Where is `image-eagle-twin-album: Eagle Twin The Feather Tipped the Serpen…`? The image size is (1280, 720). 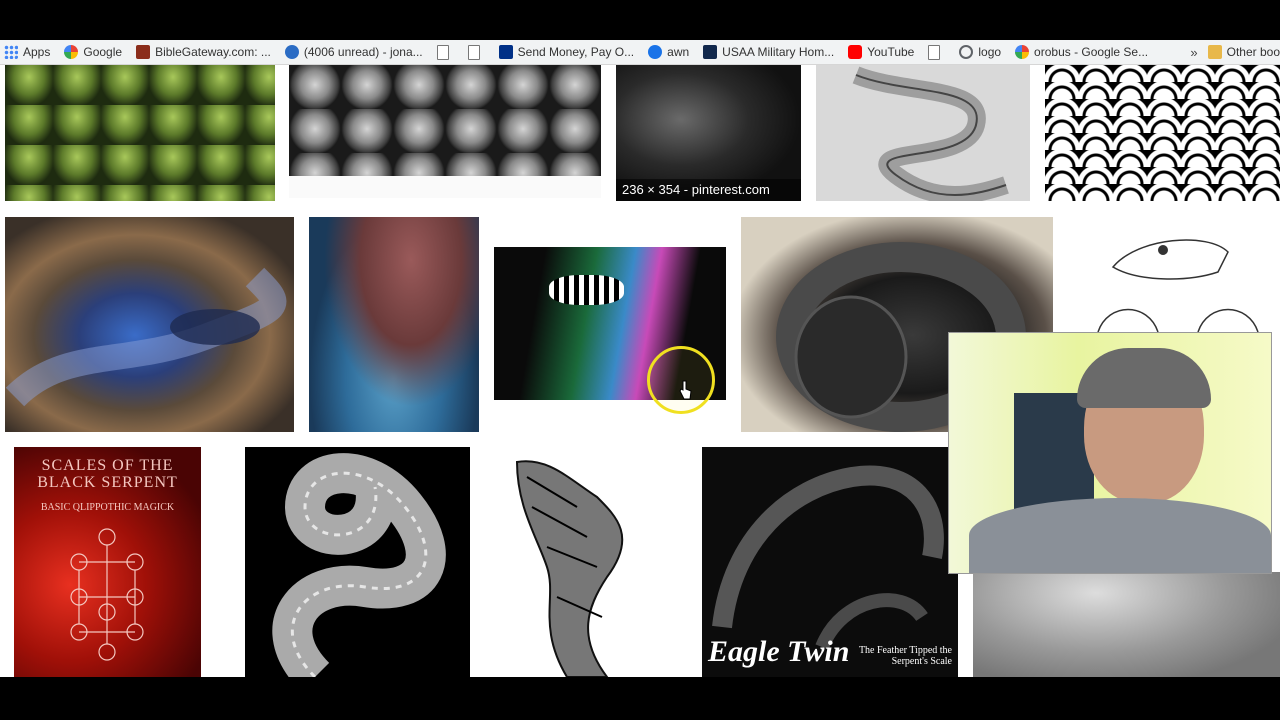 image-eagle-twin-album: Eagle Twin The Feather Tipped the Serpen… is located at coordinates (830, 562).